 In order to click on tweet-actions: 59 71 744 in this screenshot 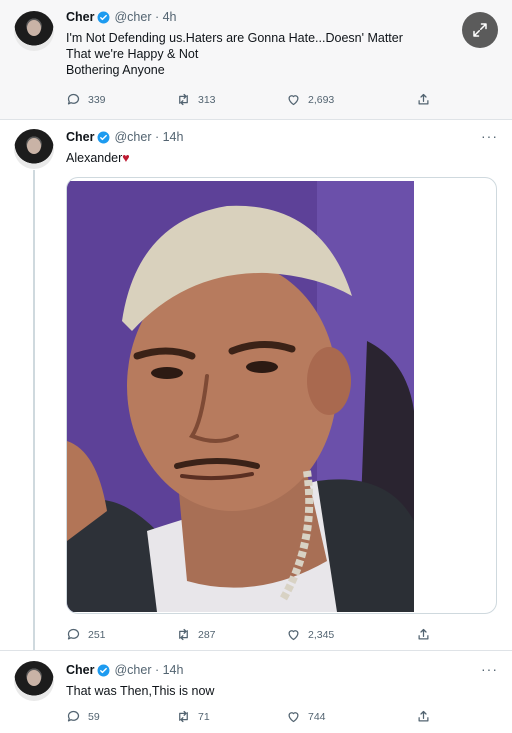, I will do `click(256, 716)`.